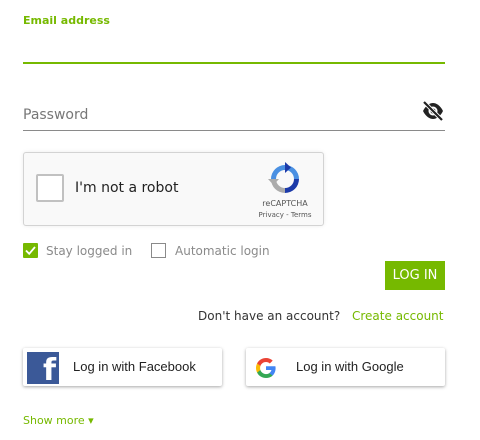 The width and height of the screenshot is (480, 440). Describe the element at coordinates (285, 215) in the screenshot. I see `recaptcha-privacy-terms: Privacy - Terms` at that location.